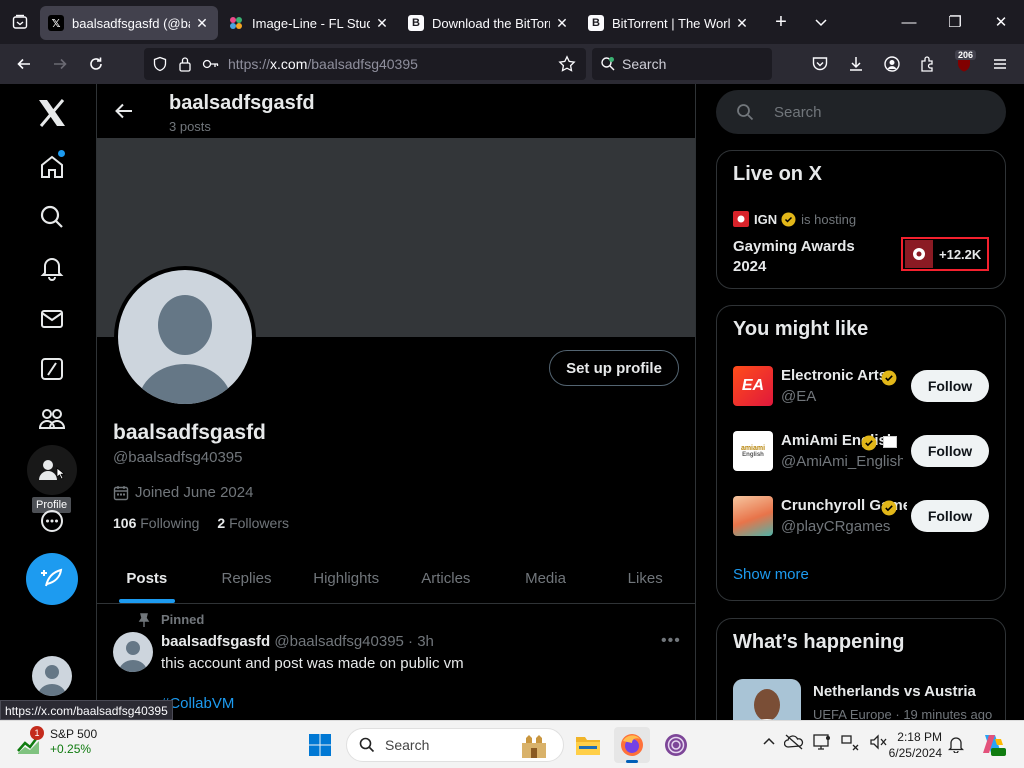 The image size is (1024, 768). Describe the element at coordinates (37, 733) in the screenshot. I see `widget-badge: 1` at that location.